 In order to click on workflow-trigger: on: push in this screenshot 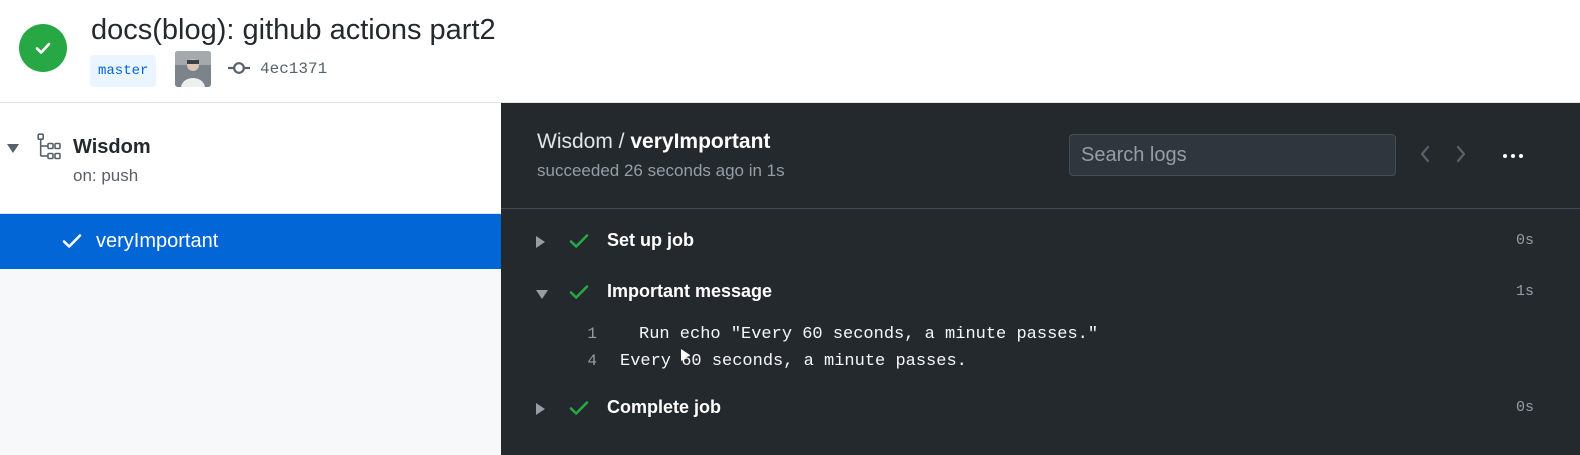, I will do `click(106, 175)`.